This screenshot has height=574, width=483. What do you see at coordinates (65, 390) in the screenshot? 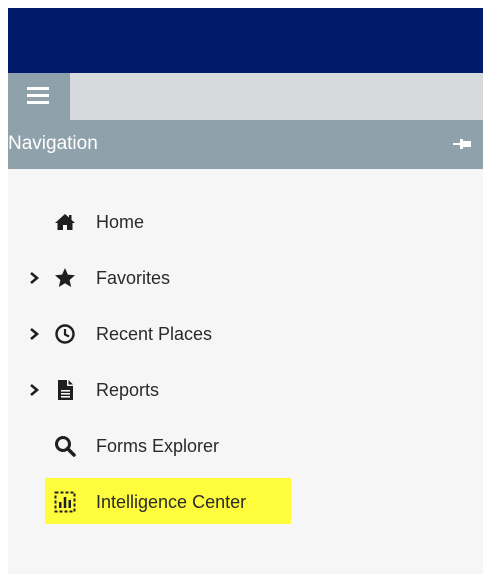
I see `document-icon` at bounding box center [65, 390].